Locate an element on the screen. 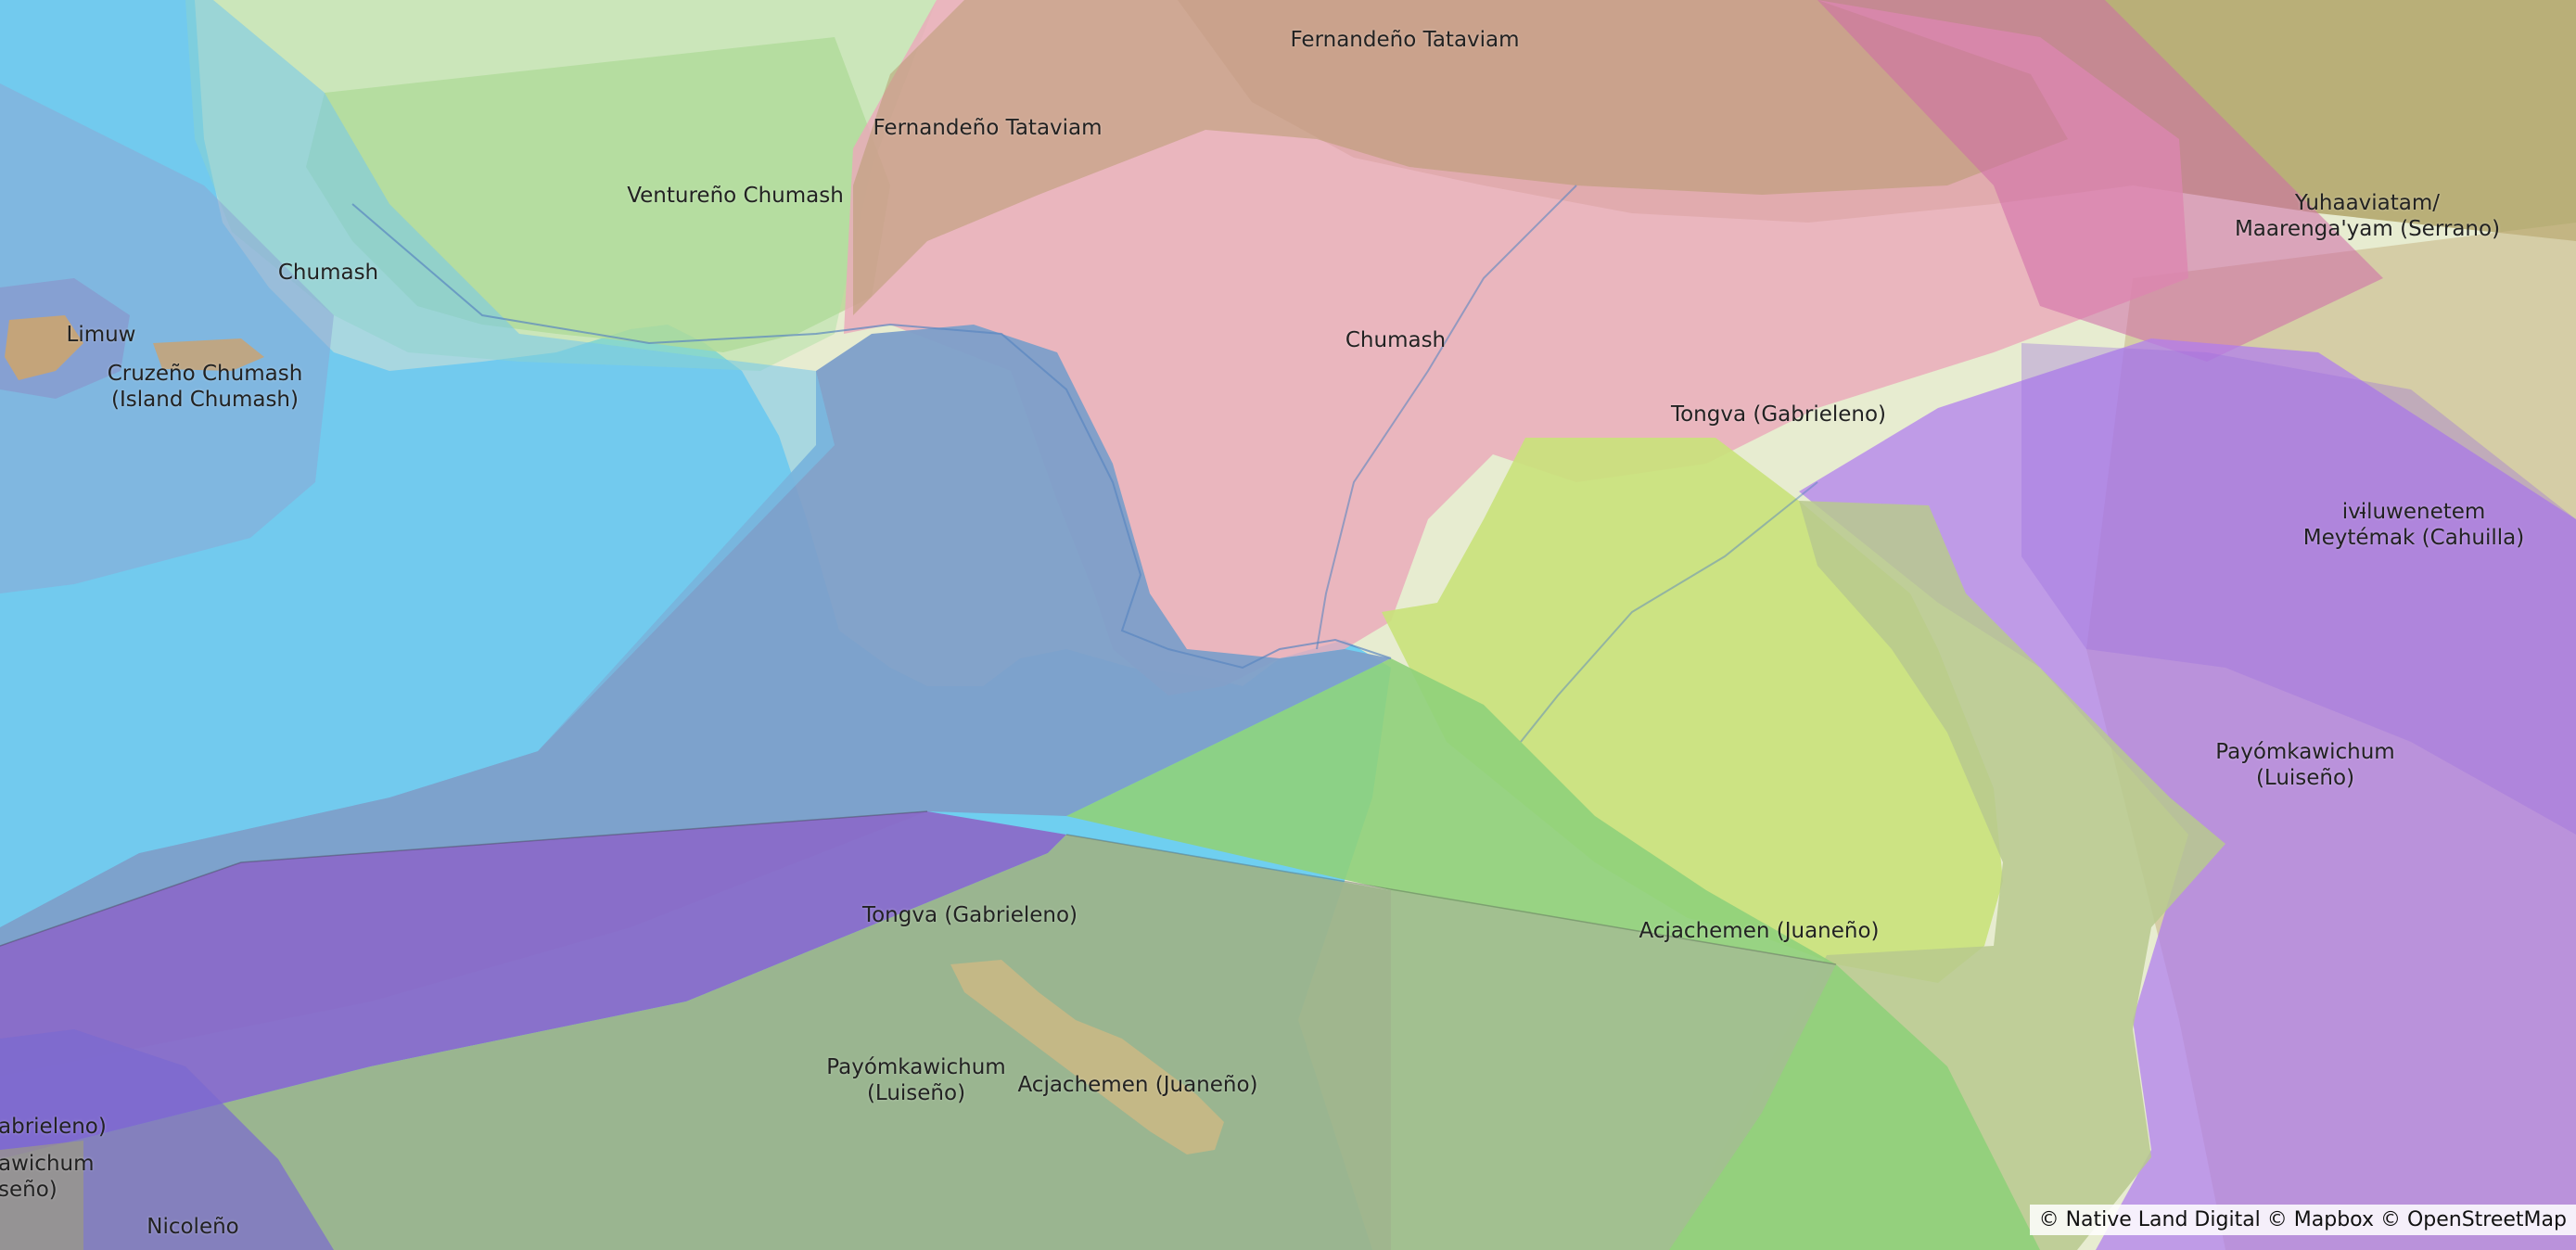  label-tongva-cut: abrieleno) is located at coordinates (54, 1127).